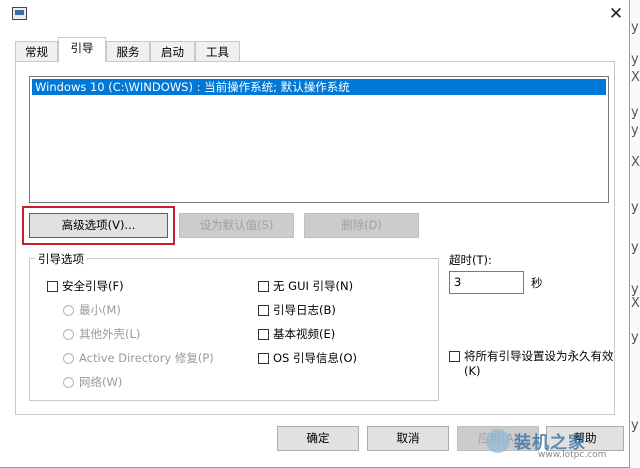 This screenshot has width=640, height=468. What do you see at coordinates (498, 441) in the screenshot?
I see `watermark-logo-icon` at bounding box center [498, 441].